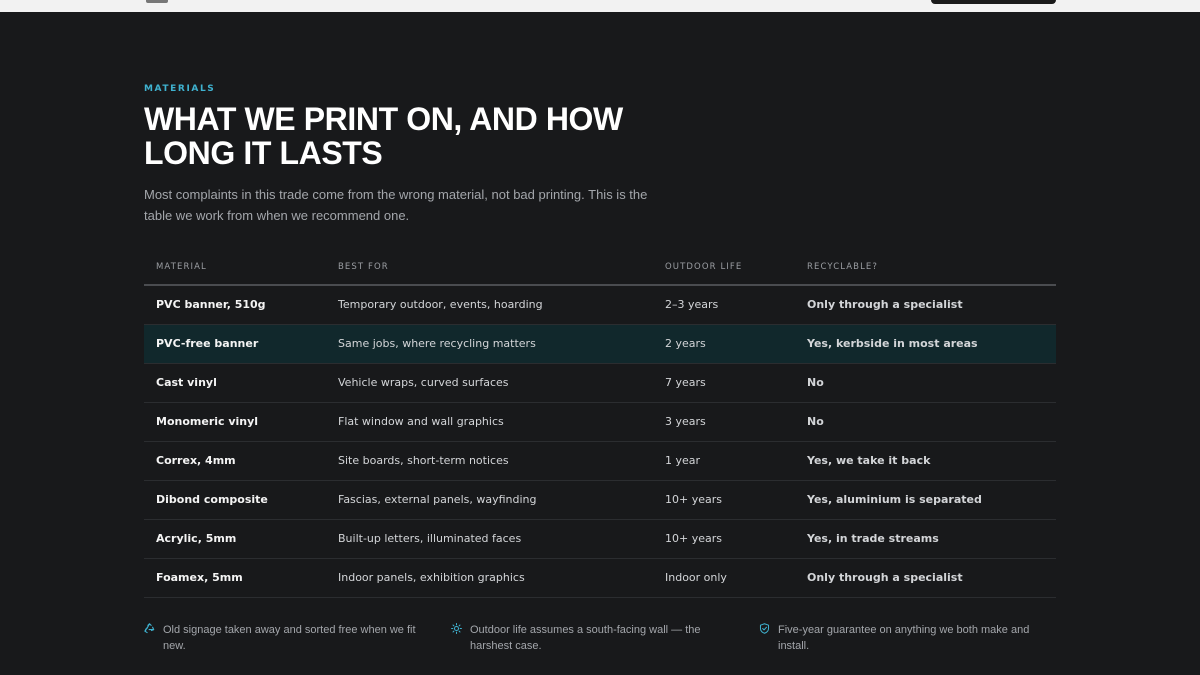  I want to click on outdoor-life-cell: 1 year, so click(724, 461).